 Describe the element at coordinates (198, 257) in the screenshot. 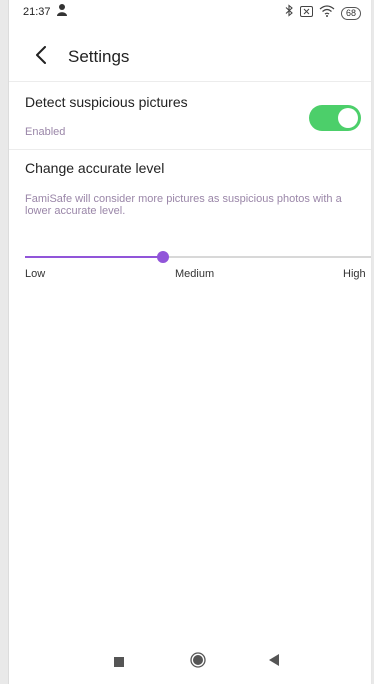

I see `accuracy-slider` at that location.